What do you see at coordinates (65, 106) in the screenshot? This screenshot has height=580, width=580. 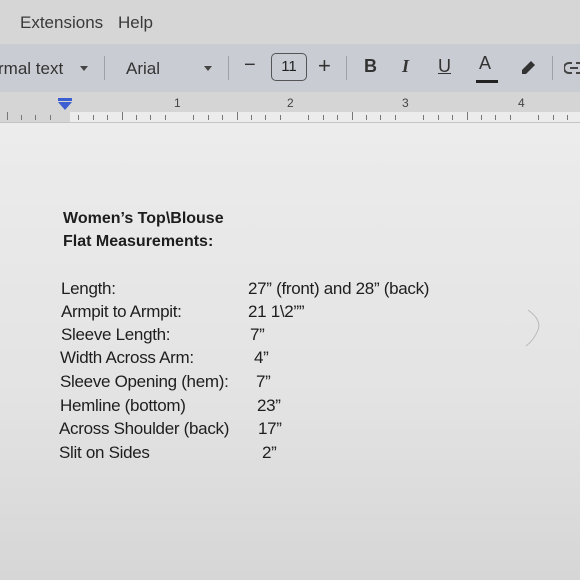 I see `left-indent-marker` at bounding box center [65, 106].